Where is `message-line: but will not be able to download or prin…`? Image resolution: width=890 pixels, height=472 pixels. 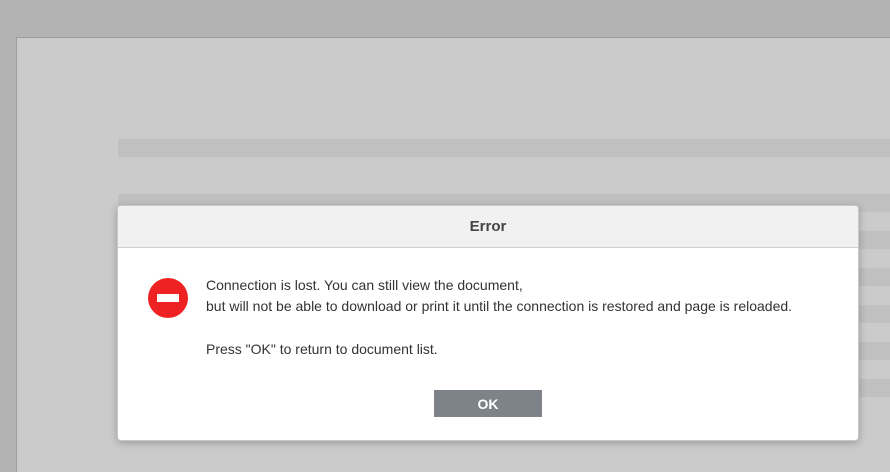
message-line: but will not be able to download or prin… is located at coordinates (499, 306).